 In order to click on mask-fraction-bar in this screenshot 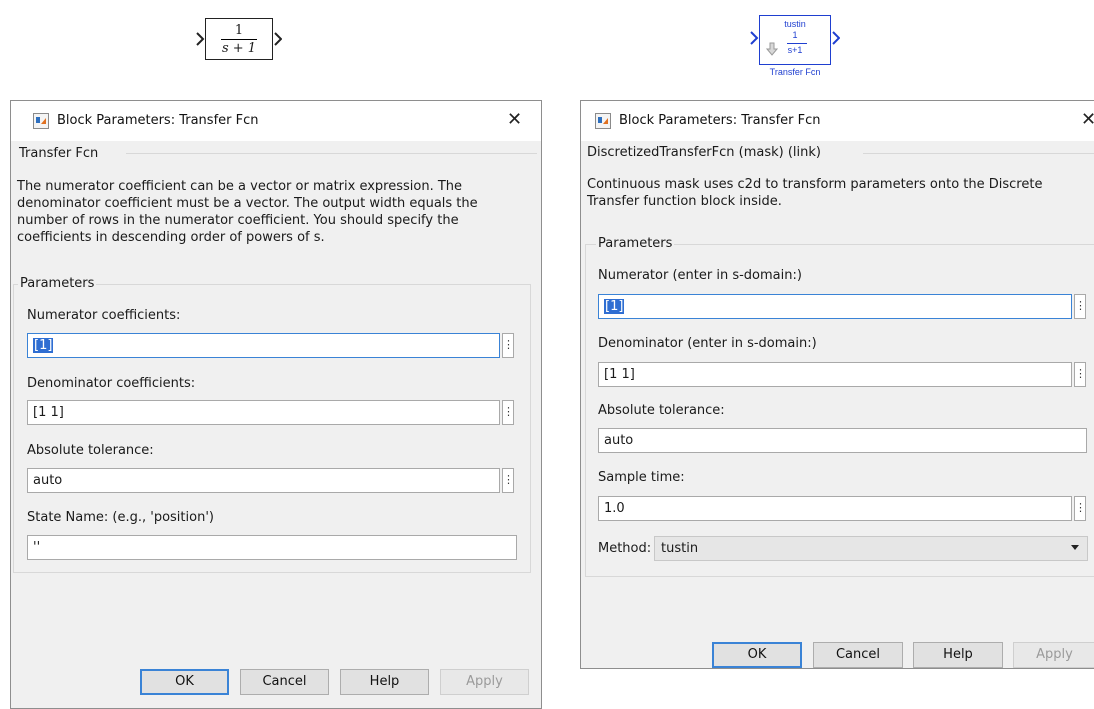, I will do `click(797, 43)`.